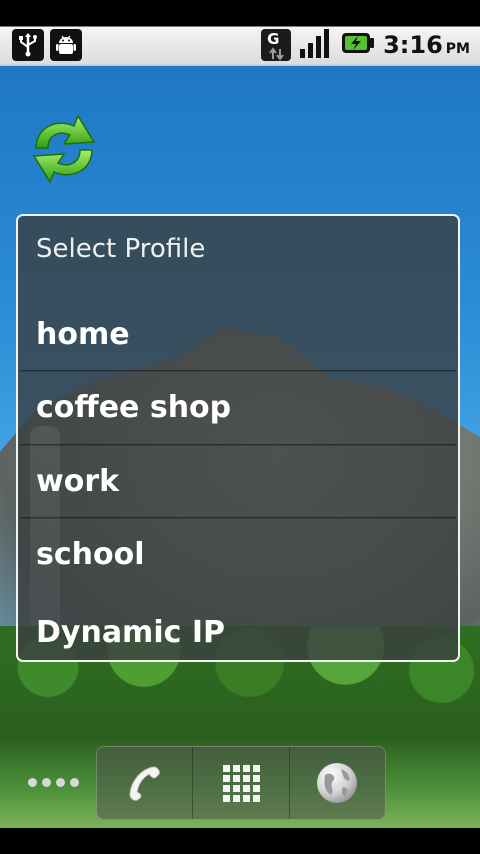  I want to click on profile-item-home: home, so click(238, 334).